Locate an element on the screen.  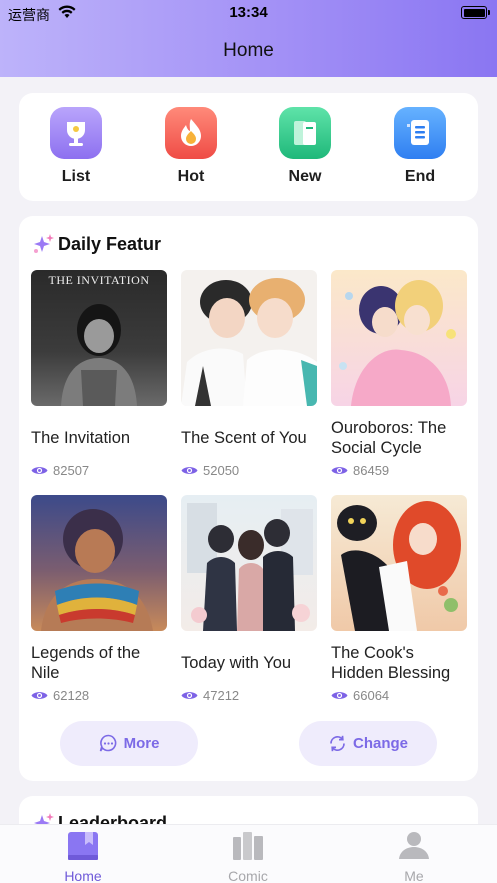
book-icon is located at coordinates (83, 846).